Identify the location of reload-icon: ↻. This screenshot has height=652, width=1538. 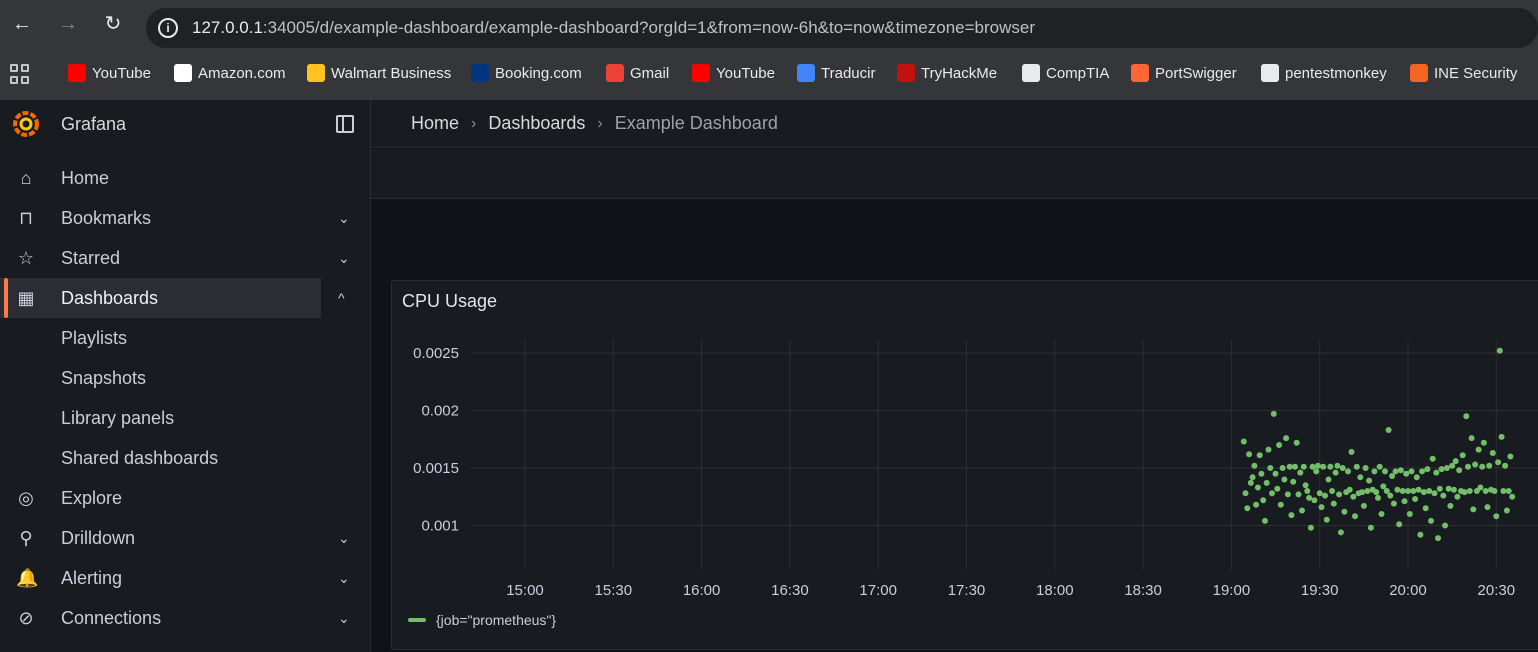
(113, 24).